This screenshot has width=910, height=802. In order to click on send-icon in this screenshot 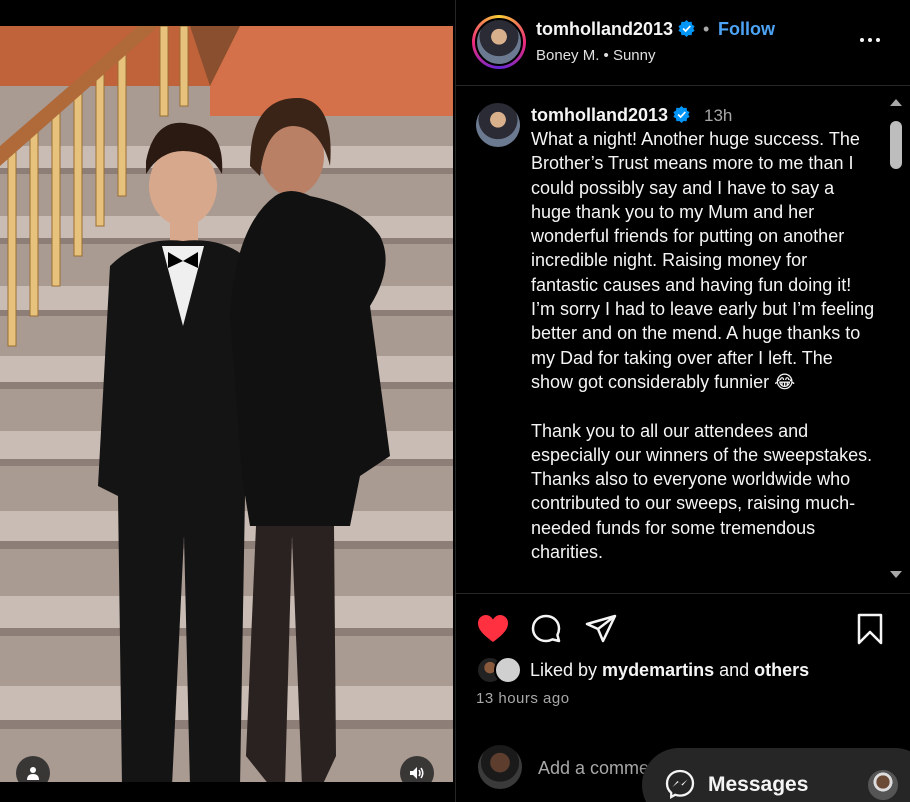, I will do `click(601, 628)`.